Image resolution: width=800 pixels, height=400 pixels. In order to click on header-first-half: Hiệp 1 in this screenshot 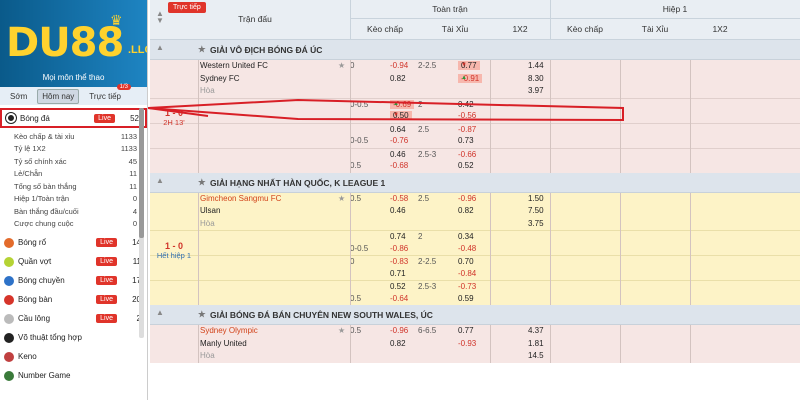, I will do `click(675, 9)`.